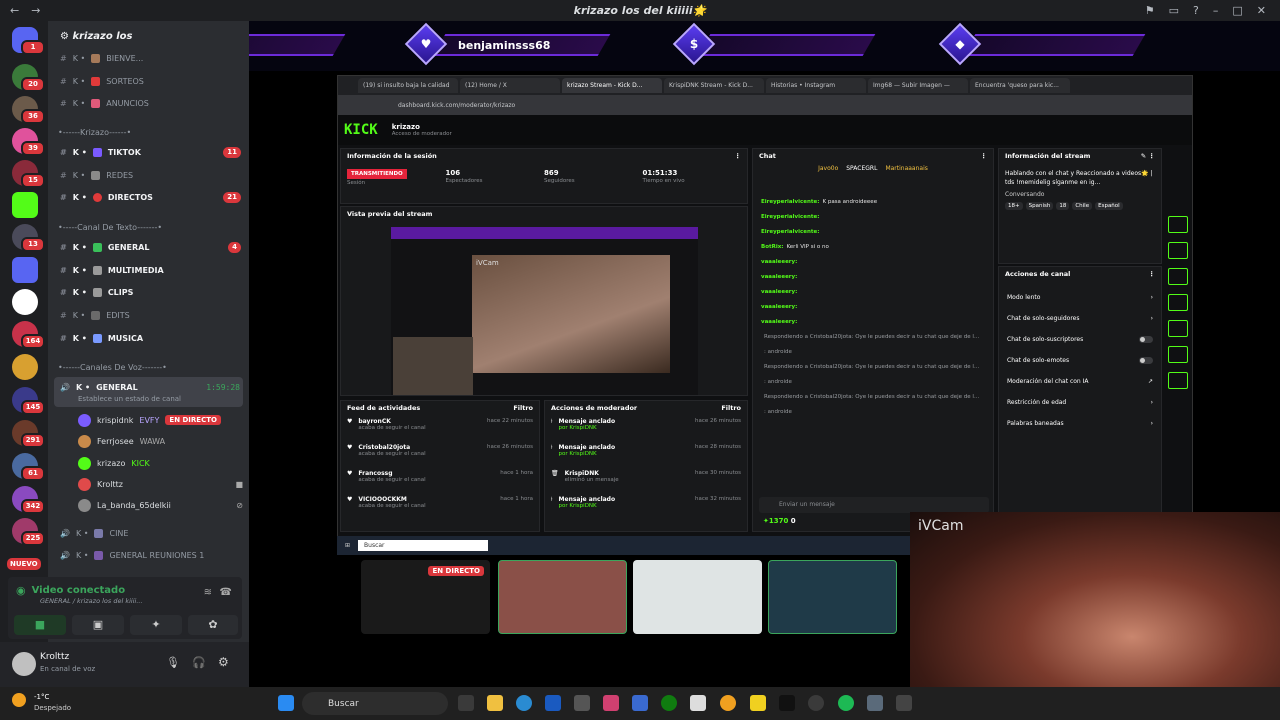 Image resolution: width=1280 pixels, height=720 pixels. I want to click on kick-server-icon, so click(25, 205).